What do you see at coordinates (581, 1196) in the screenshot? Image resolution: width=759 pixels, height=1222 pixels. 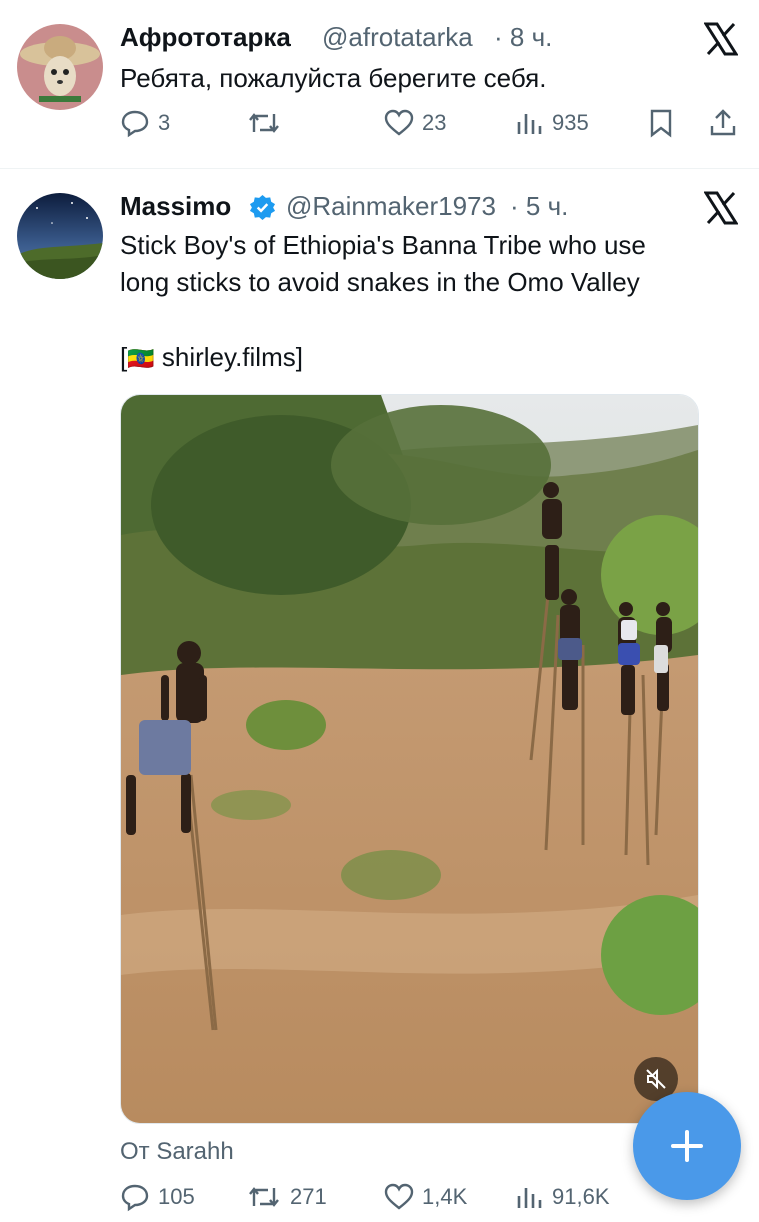 I see `views-count: 91,6K` at bounding box center [581, 1196].